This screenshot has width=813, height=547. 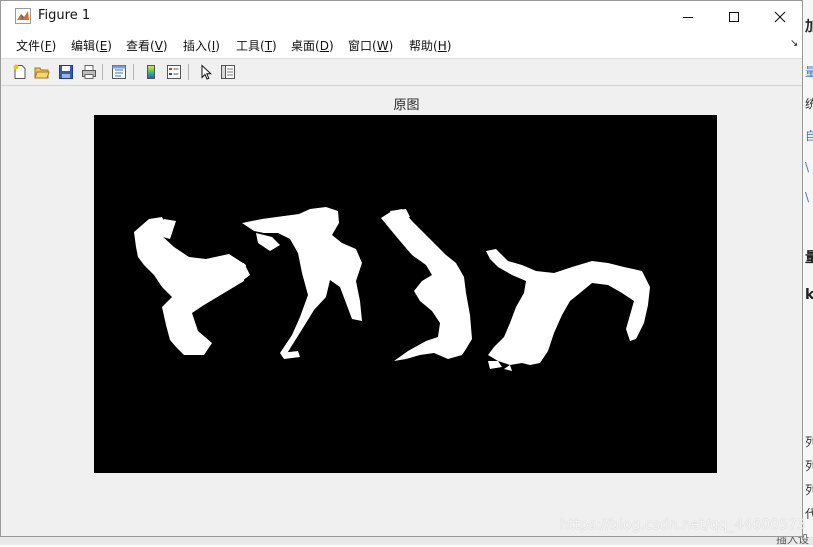 I want to click on background-text: 加, so click(x=809, y=27).